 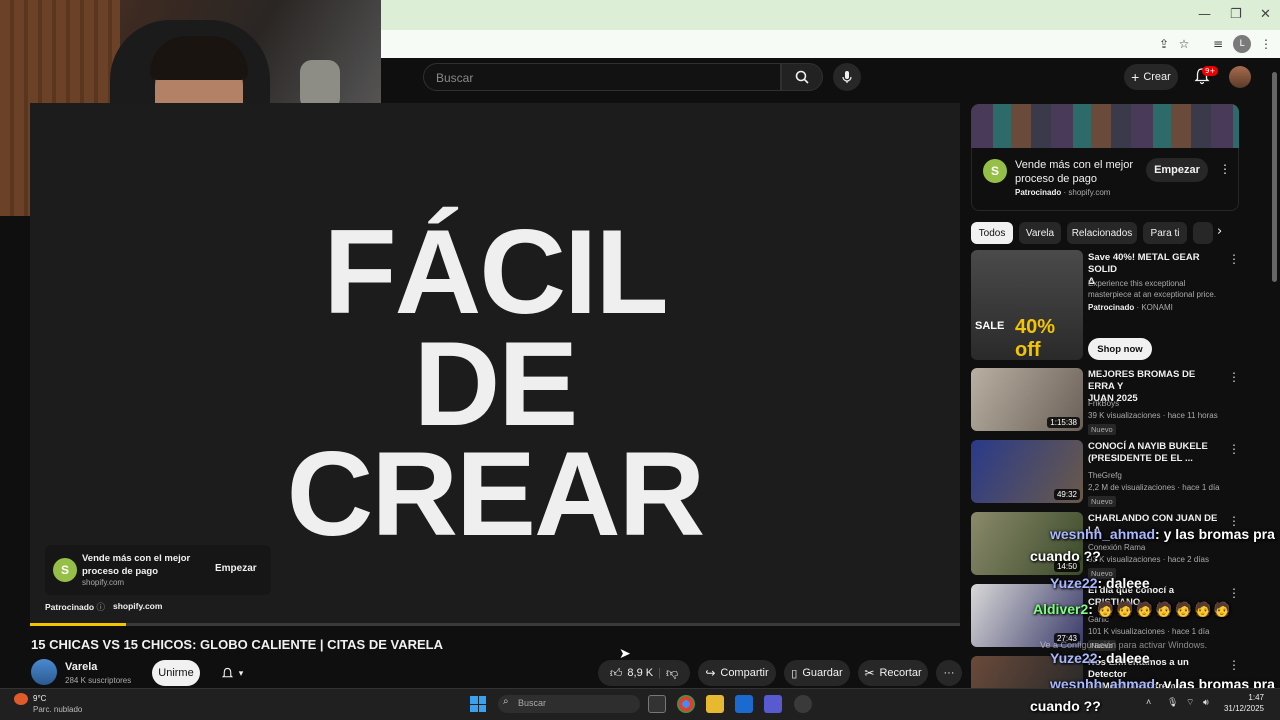 I want to click on sidebar-ad-cta-button: Empezar, so click(x=1177, y=170).